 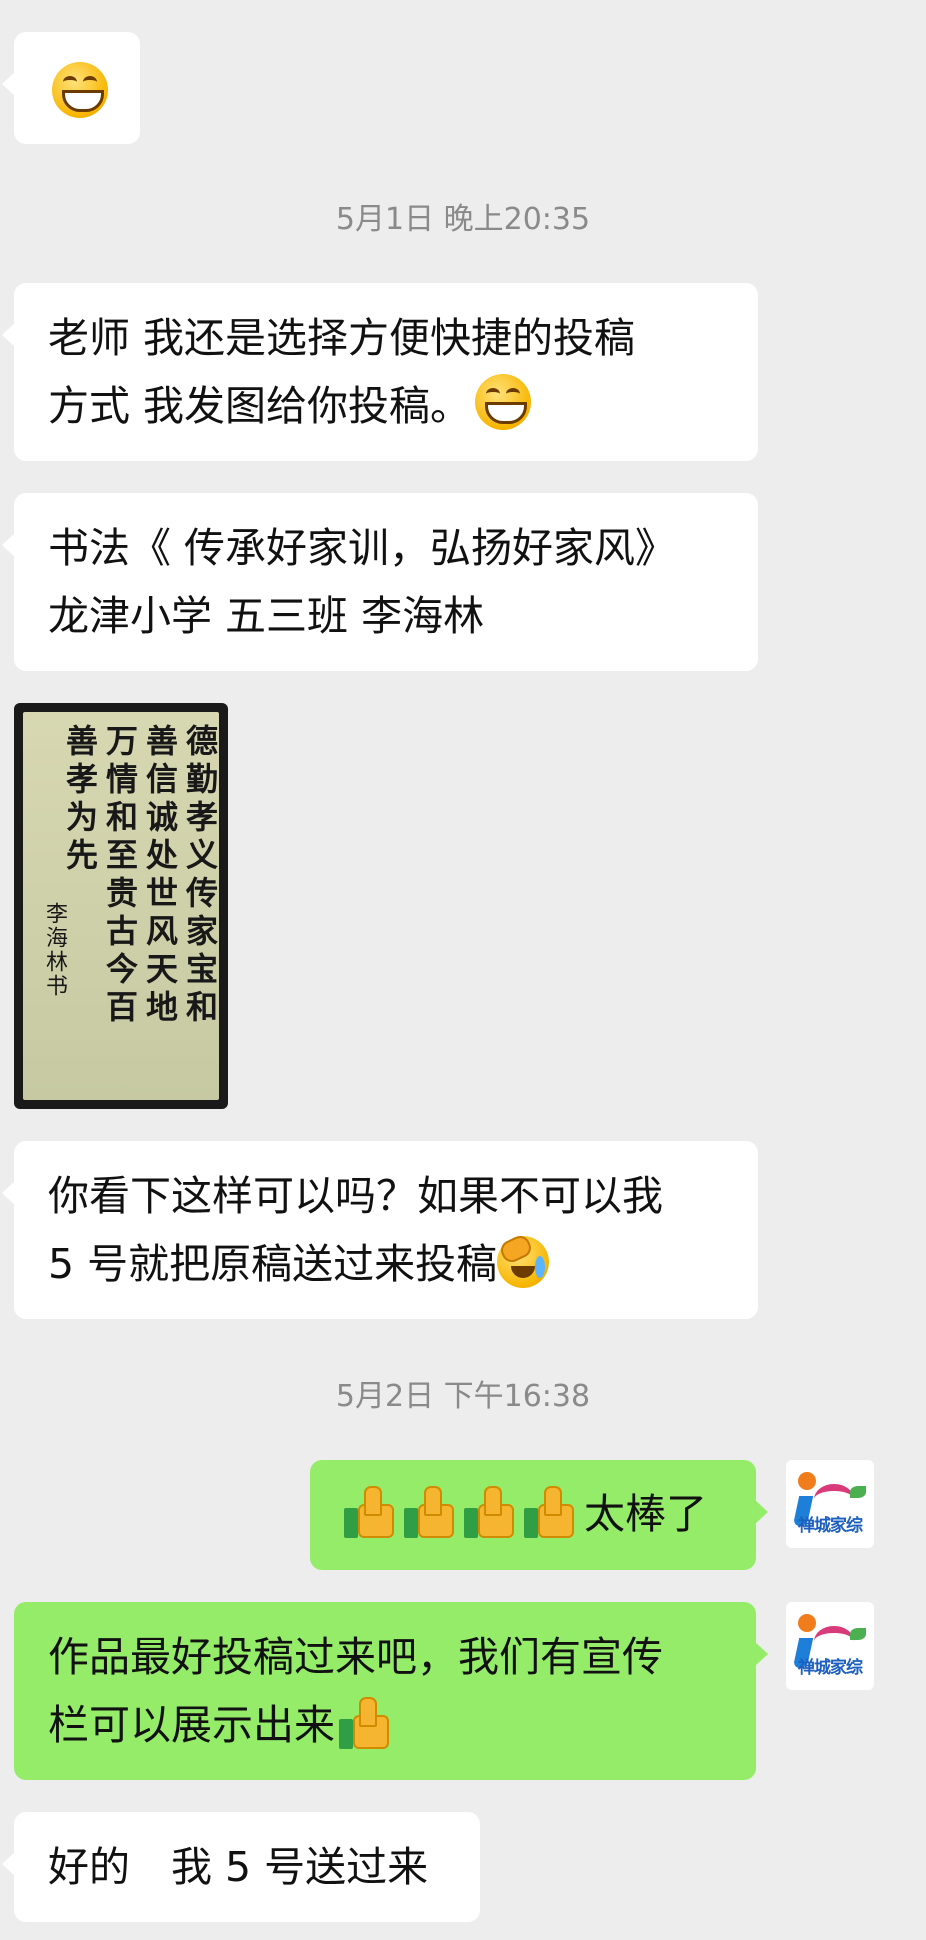 I want to click on message-text: 5 号就把原稿送过来投稿, so click(x=273, y=1264).